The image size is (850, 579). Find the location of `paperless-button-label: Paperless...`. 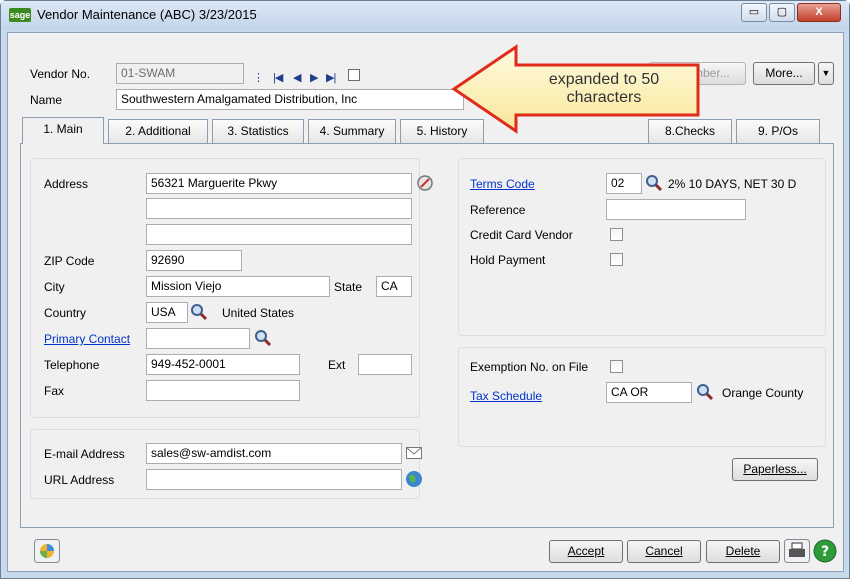

paperless-button-label: Paperless... is located at coordinates (775, 469).